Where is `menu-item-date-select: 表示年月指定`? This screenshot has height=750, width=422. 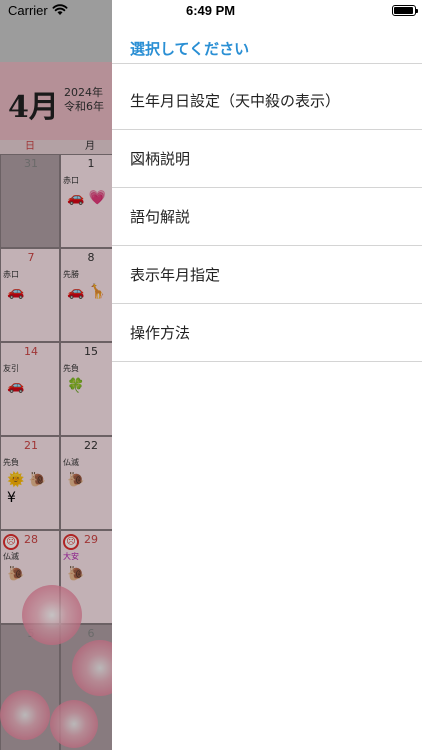 menu-item-date-select: 表示年月指定 is located at coordinates (267, 274).